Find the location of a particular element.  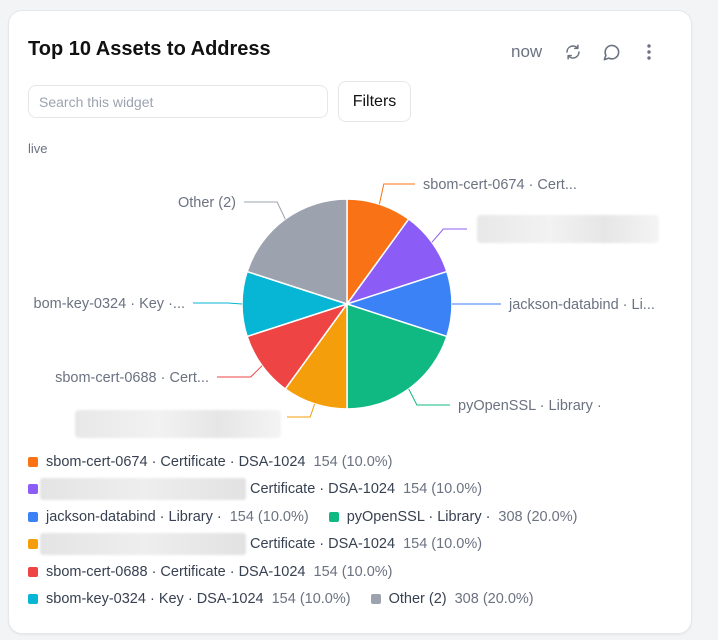

redacted-label-amber is located at coordinates (178, 424).